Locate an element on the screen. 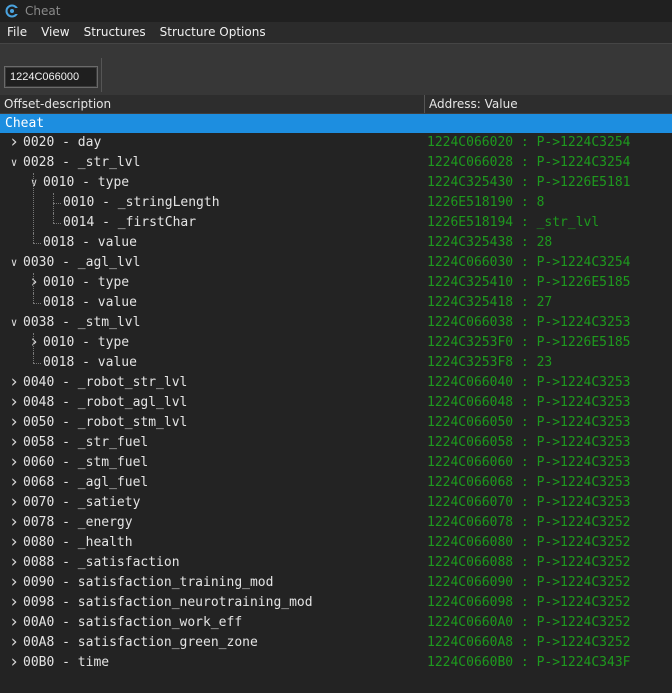  offset-description: 0048 - _robot_agl_lvl is located at coordinates (105, 402).